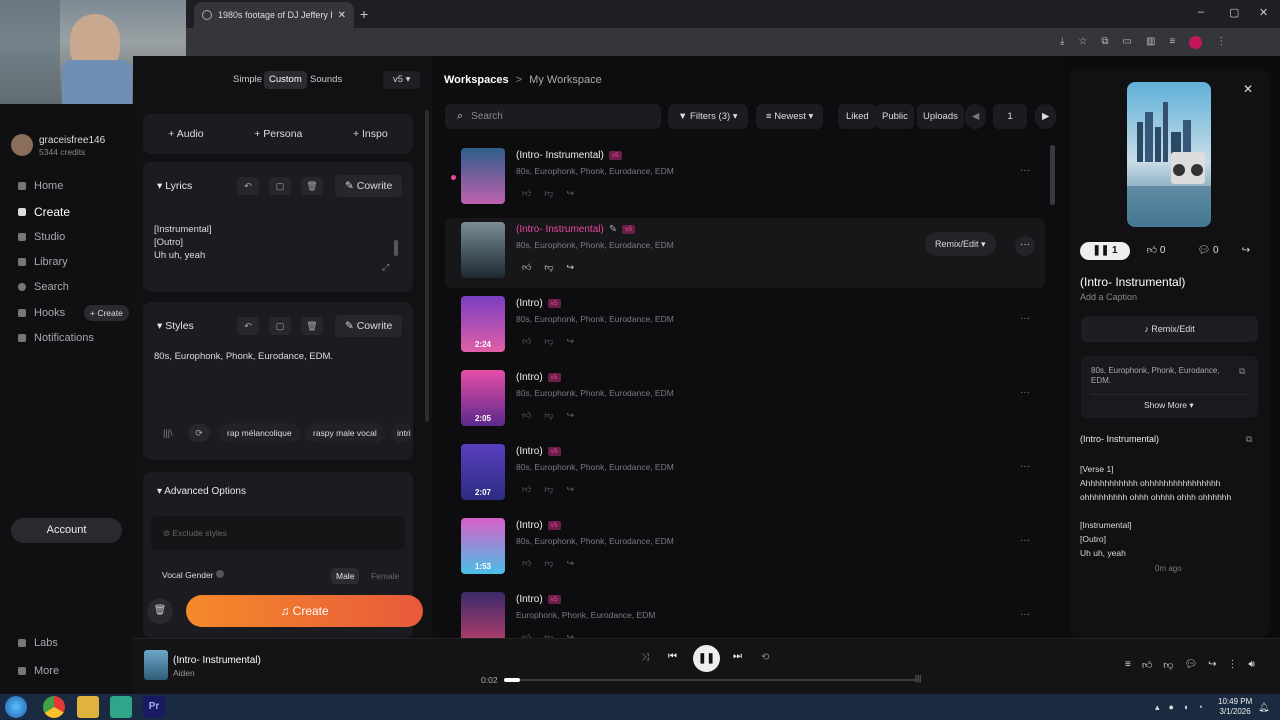  Describe the element at coordinates (708, 116) in the screenshot. I see `filters-button: ▼ Filters (3) ▾` at that location.